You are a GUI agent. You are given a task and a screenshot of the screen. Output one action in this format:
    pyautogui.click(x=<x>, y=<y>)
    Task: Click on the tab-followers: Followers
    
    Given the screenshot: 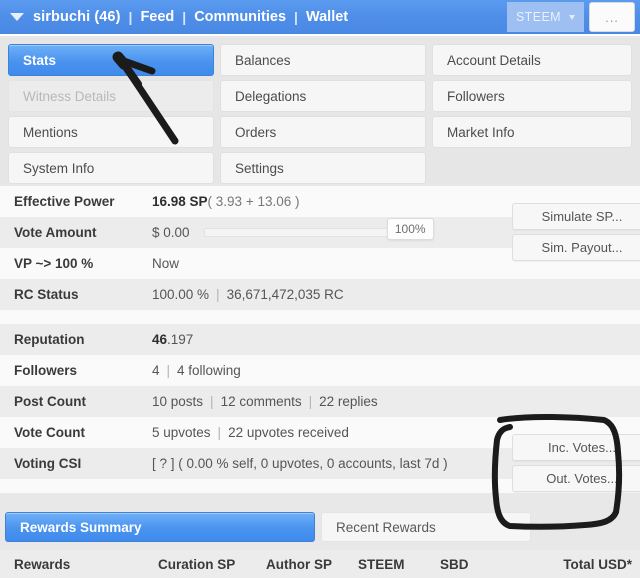 What is the action you would take?
    pyautogui.click(x=532, y=96)
    